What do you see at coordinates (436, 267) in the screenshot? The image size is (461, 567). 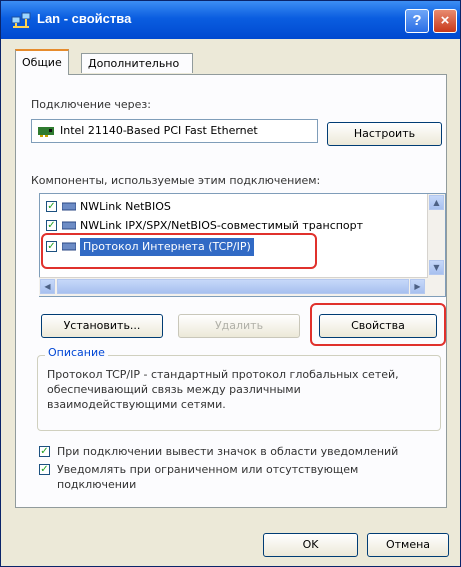 I see `scroll-down-button: ▼` at bounding box center [436, 267].